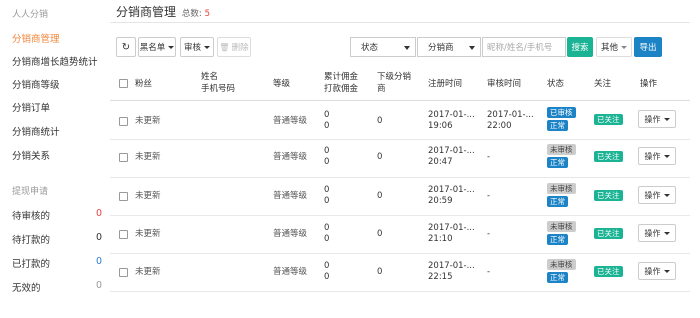  What do you see at coordinates (240, 48) in the screenshot?
I see `delete-label: 删除` at bounding box center [240, 48].